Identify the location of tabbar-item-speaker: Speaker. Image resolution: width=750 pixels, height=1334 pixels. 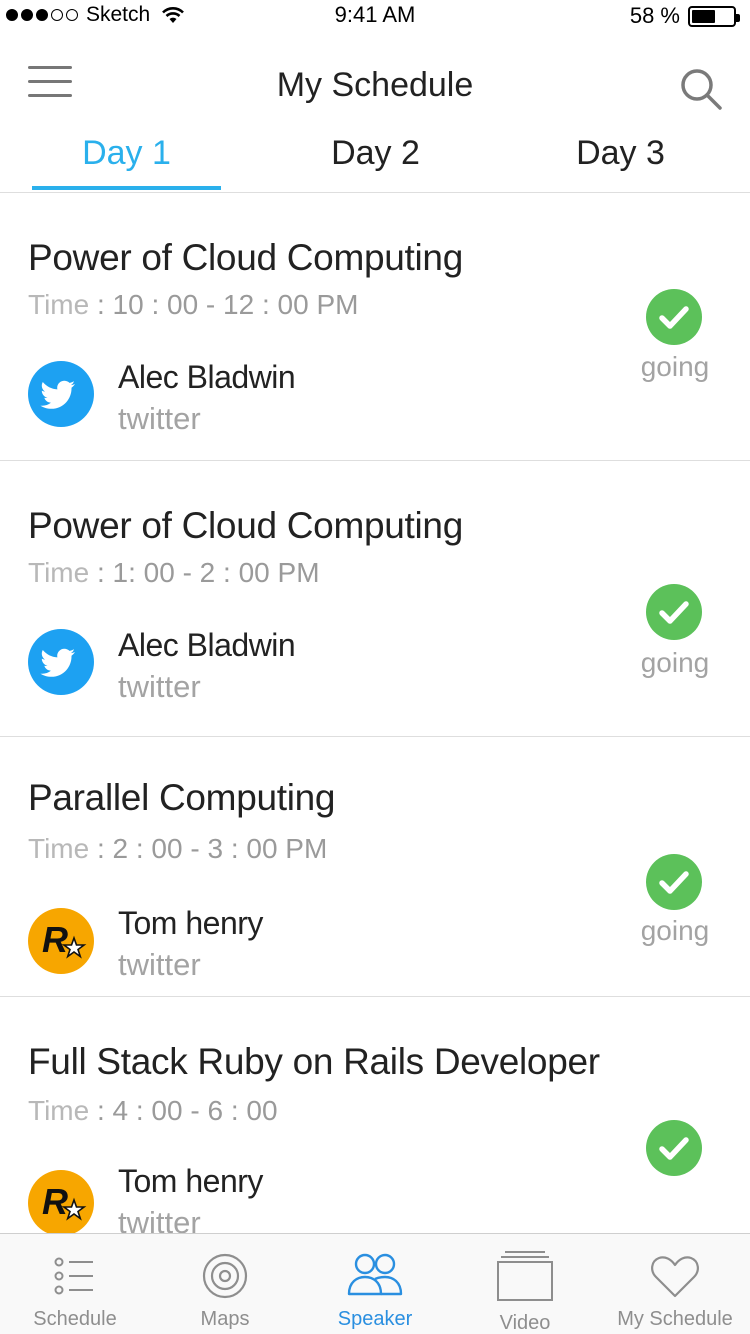
(375, 1284).